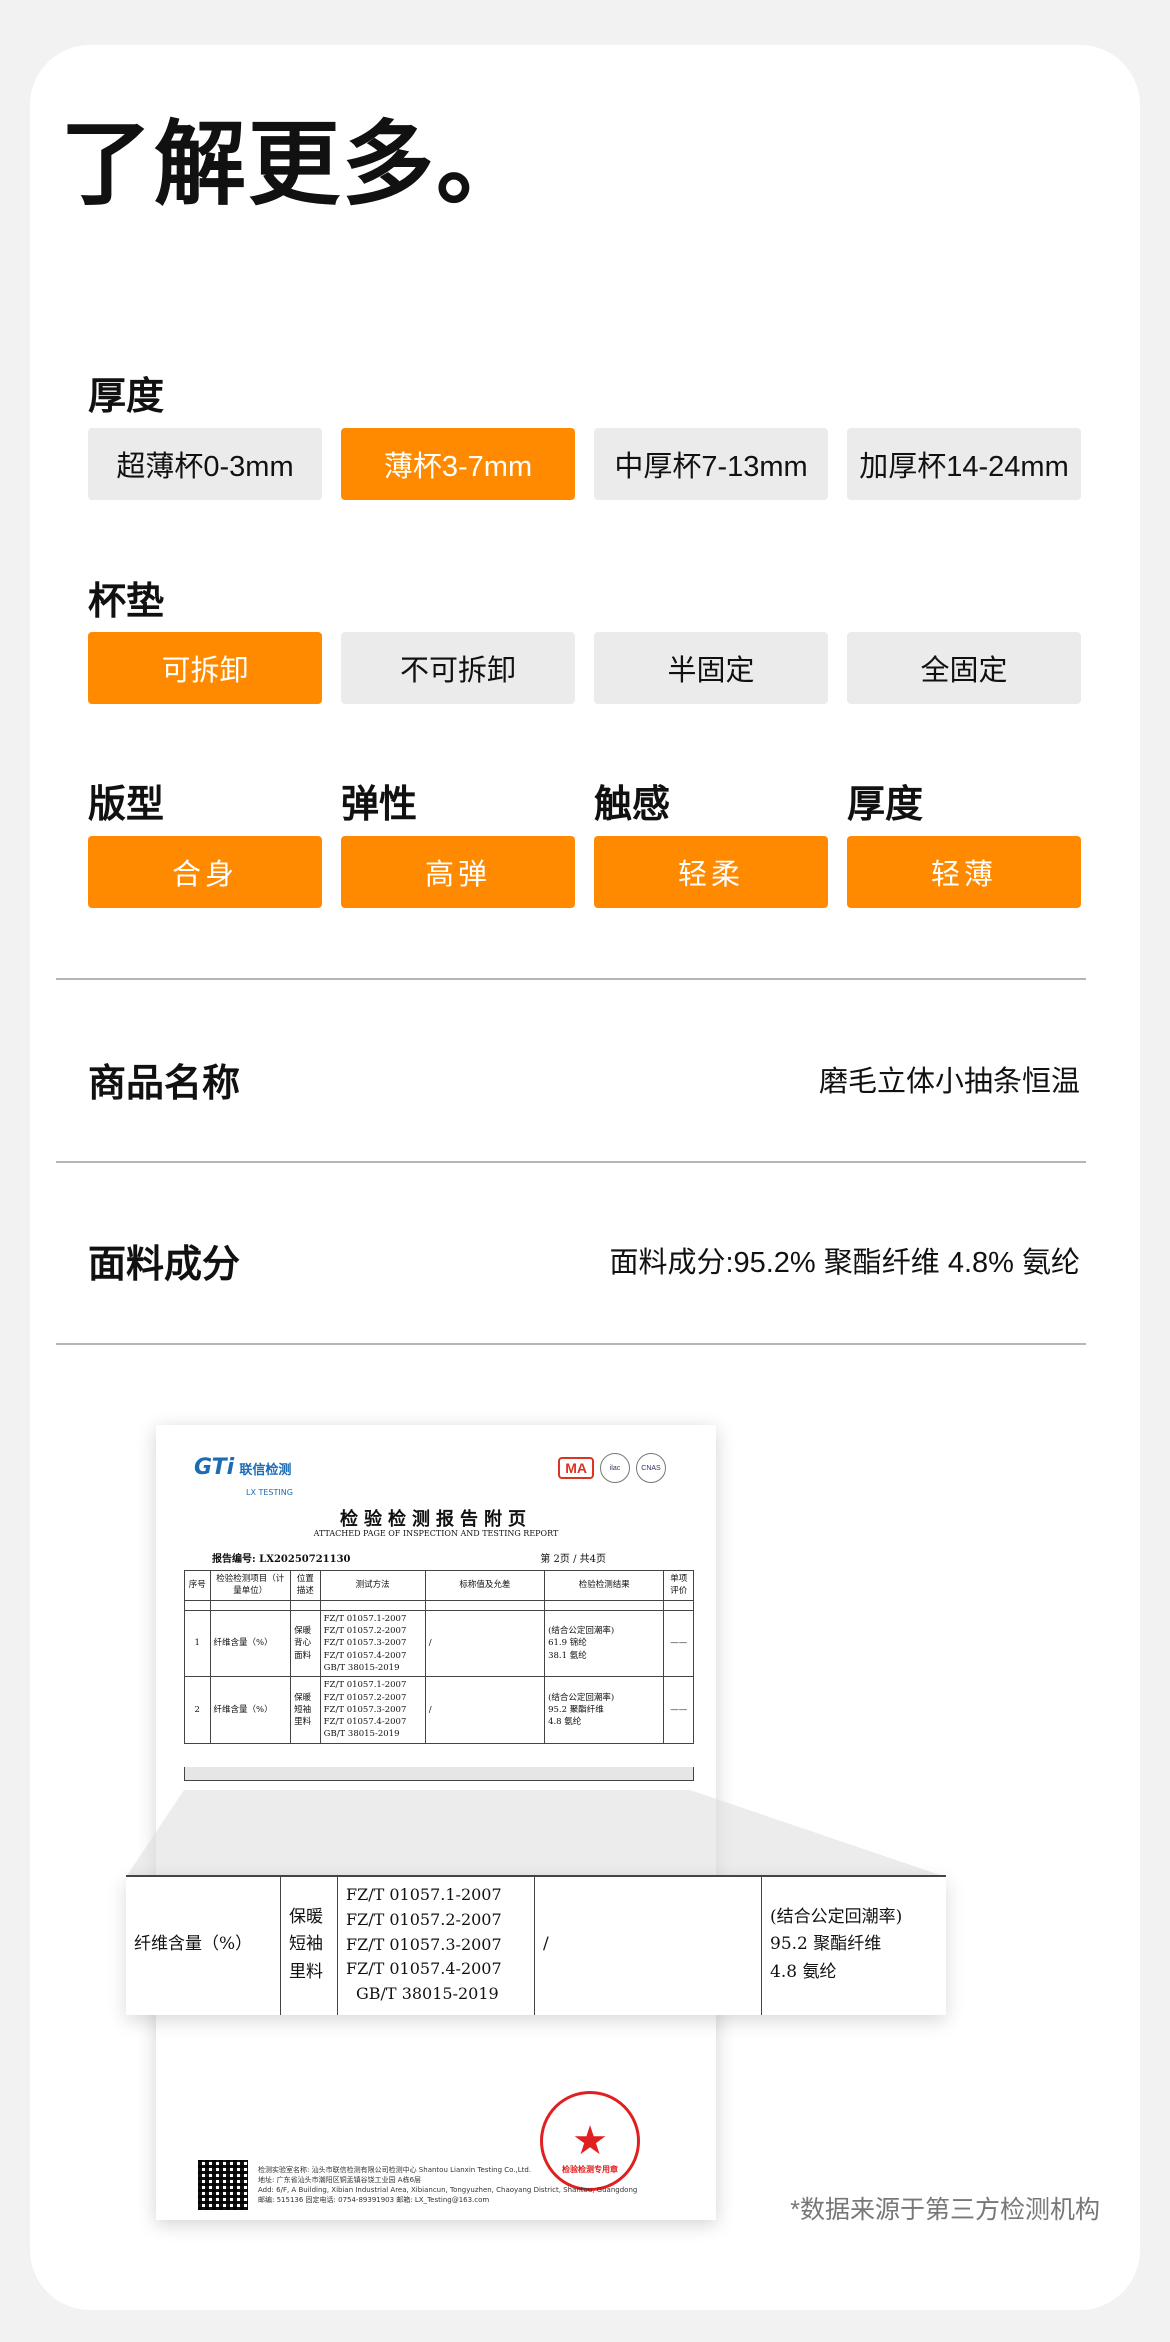 The image size is (1170, 2342). Describe the element at coordinates (126, 805) in the screenshot. I see `fit-label: 版型` at that location.